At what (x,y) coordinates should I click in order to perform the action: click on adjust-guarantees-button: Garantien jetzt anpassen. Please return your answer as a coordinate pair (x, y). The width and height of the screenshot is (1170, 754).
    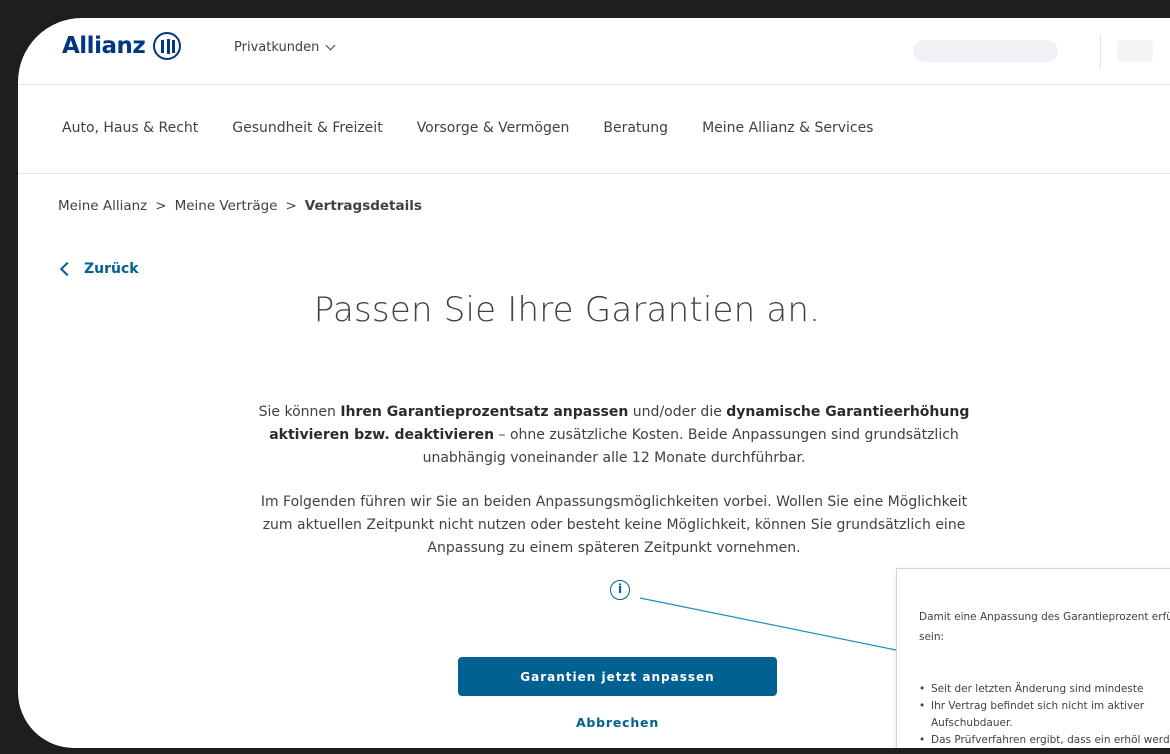
    Looking at the image, I should click on (617, 676).